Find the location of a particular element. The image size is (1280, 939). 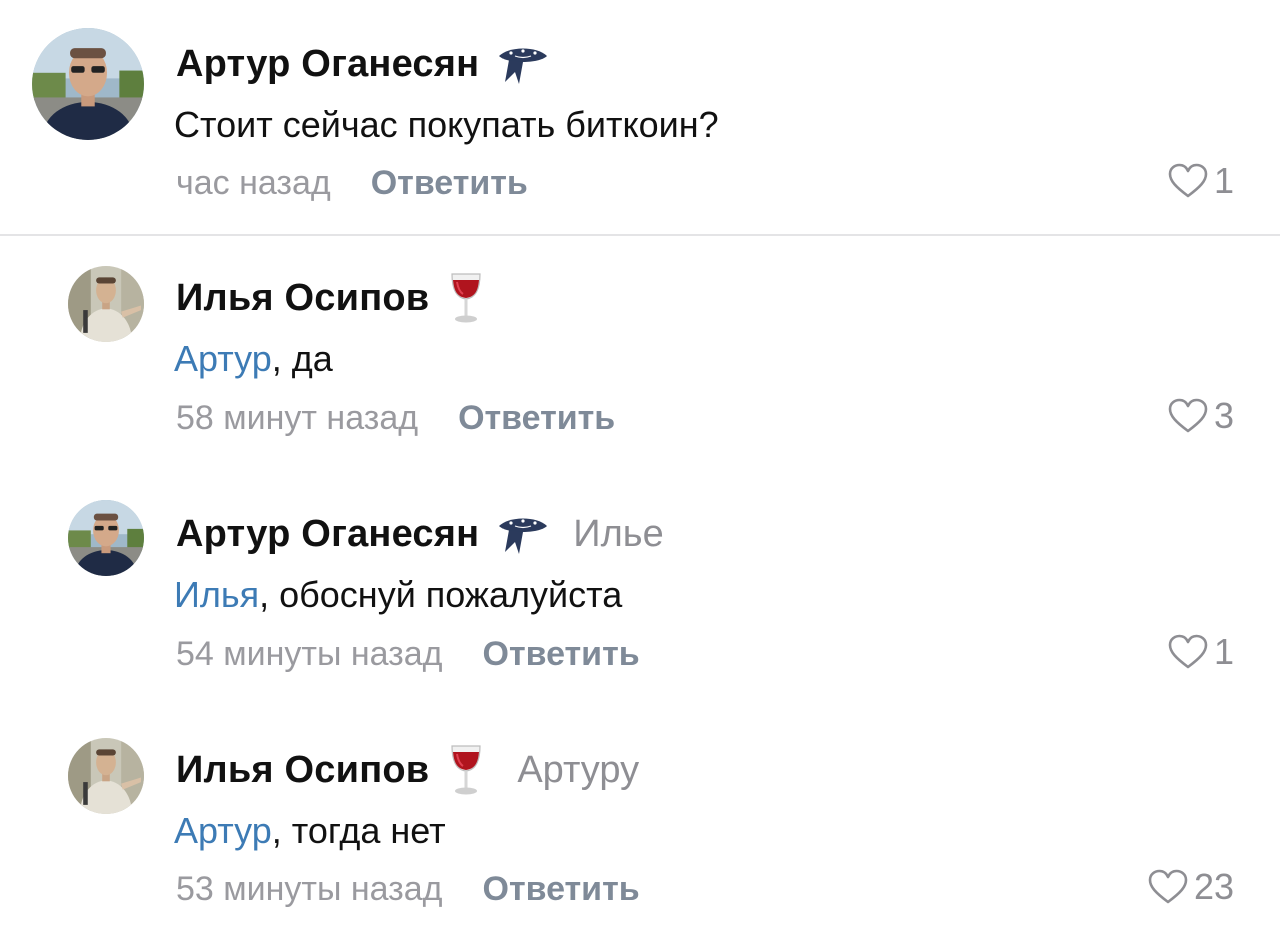

like-count: 23 is located at coordinates (1213, 886).